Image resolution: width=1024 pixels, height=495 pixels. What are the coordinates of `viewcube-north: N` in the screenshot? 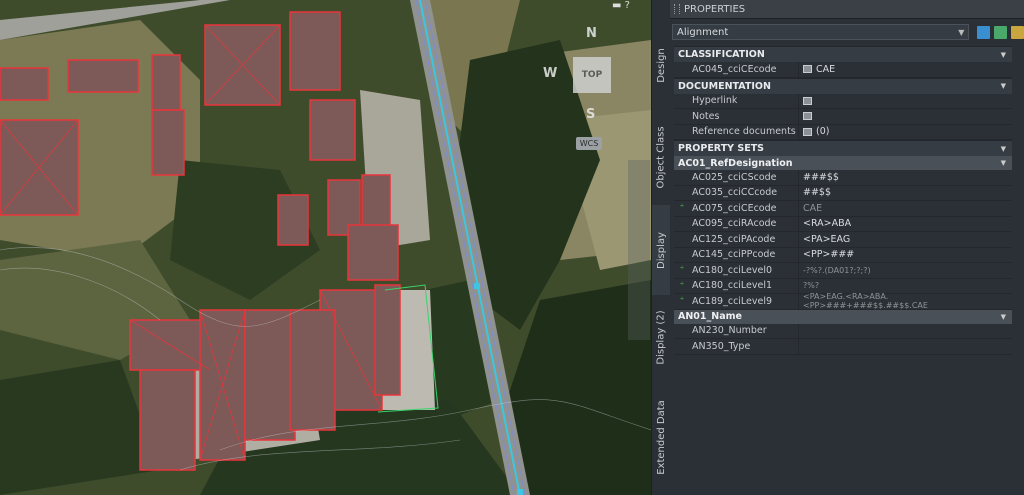 It's located at (591, 33).